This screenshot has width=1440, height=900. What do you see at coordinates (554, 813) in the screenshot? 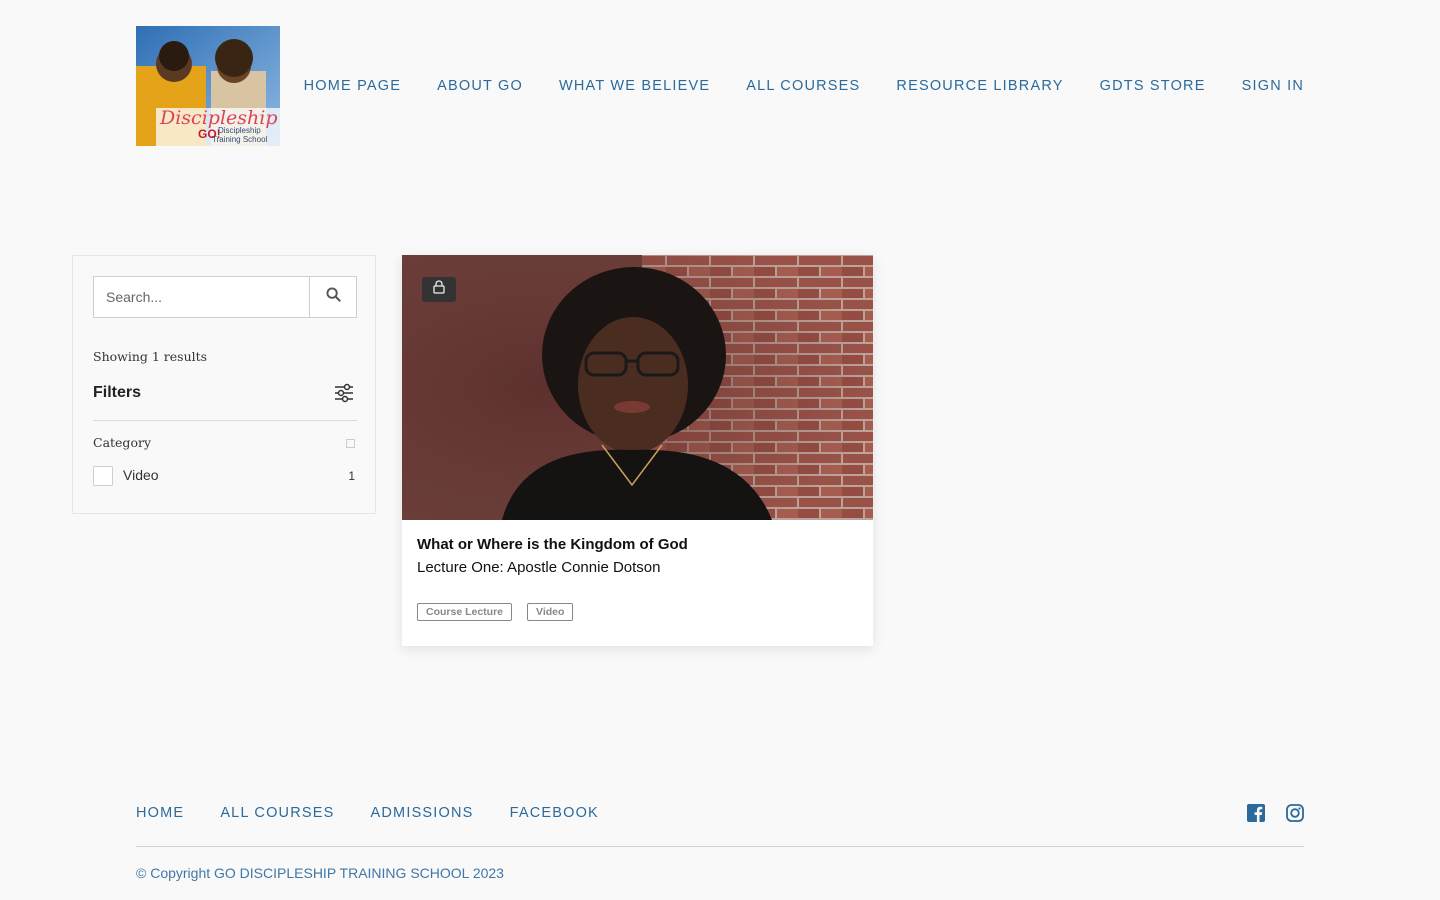
I see `footer-link-facebook: FACEBOOK` at bounding box center [554, 813].